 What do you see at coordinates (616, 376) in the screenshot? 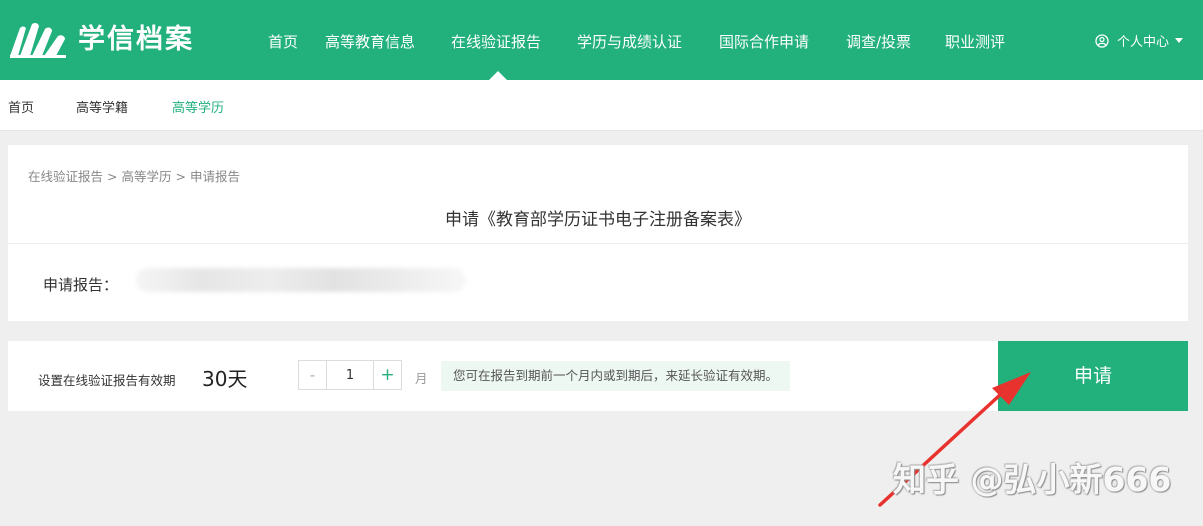
I see `validity-hint: 您可在报告到期前一个月内或到期后，来延长验证有效期。` at bounding box center [616, 376].